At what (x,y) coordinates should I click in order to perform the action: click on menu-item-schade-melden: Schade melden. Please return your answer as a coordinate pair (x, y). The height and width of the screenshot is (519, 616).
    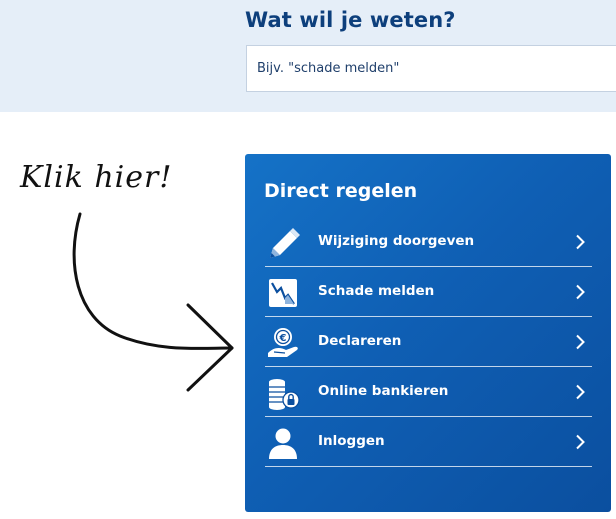
    Looking at the image, I should click on (428, 292).